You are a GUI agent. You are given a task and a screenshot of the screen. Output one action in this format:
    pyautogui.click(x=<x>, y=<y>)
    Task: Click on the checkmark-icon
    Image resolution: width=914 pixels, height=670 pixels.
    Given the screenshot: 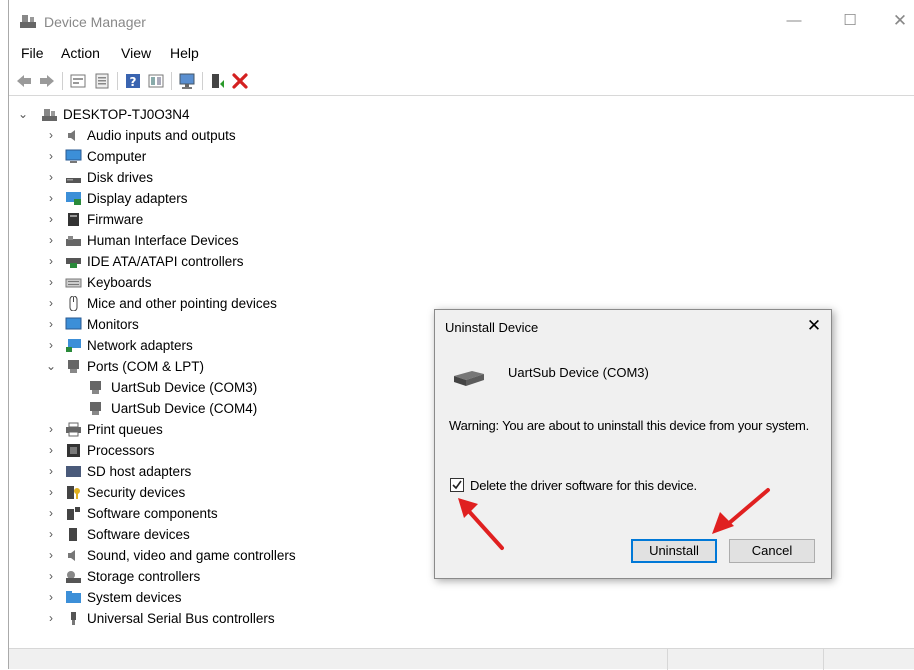 What is the action you would take?
    pyautogui.click(x=457, y=485)
    